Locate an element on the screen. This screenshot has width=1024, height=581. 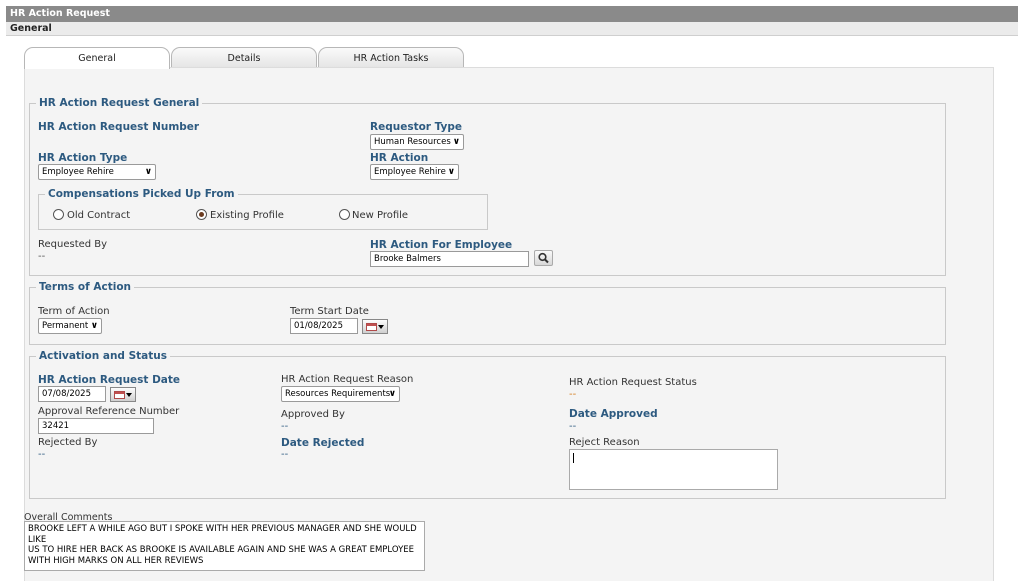
search-icon is located at coordinates (543, 258).